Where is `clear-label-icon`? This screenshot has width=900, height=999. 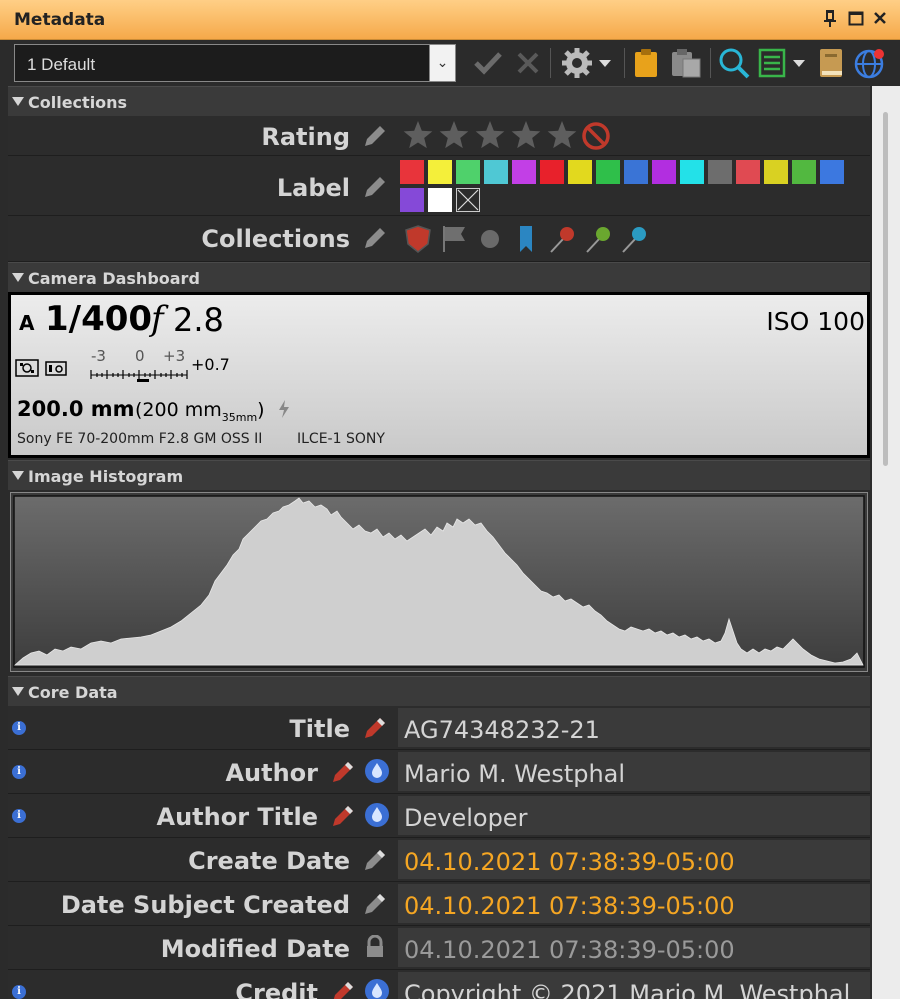 clear-label-icon is located at coordinates (468, 200).